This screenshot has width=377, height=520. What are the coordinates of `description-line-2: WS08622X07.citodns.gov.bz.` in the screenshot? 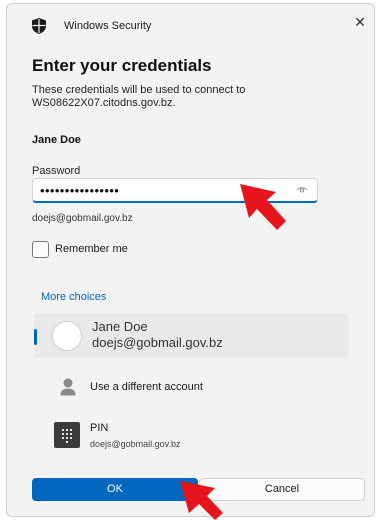 It's located at (104, 103).